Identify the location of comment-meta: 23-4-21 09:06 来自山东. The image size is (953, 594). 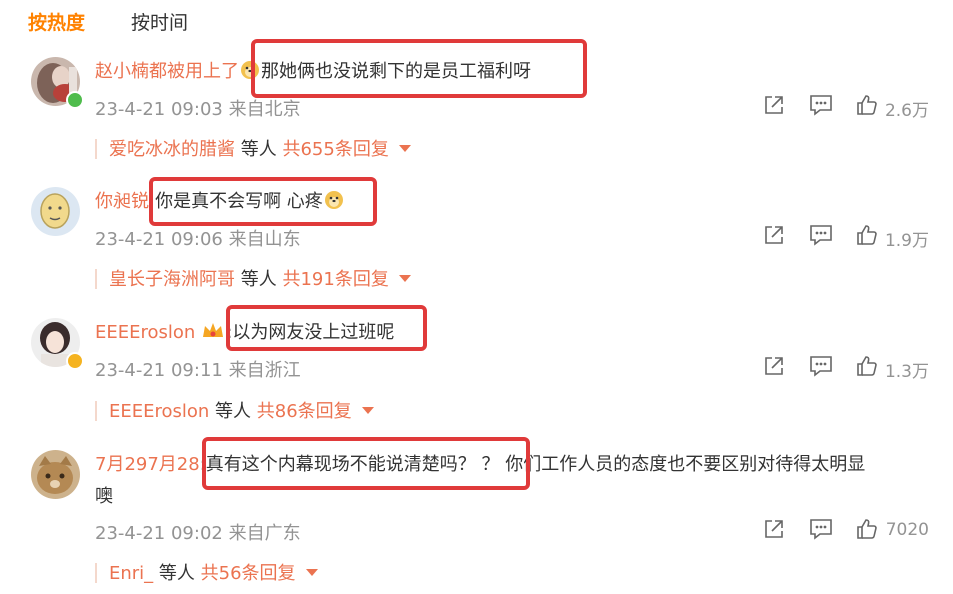
(198, 238).